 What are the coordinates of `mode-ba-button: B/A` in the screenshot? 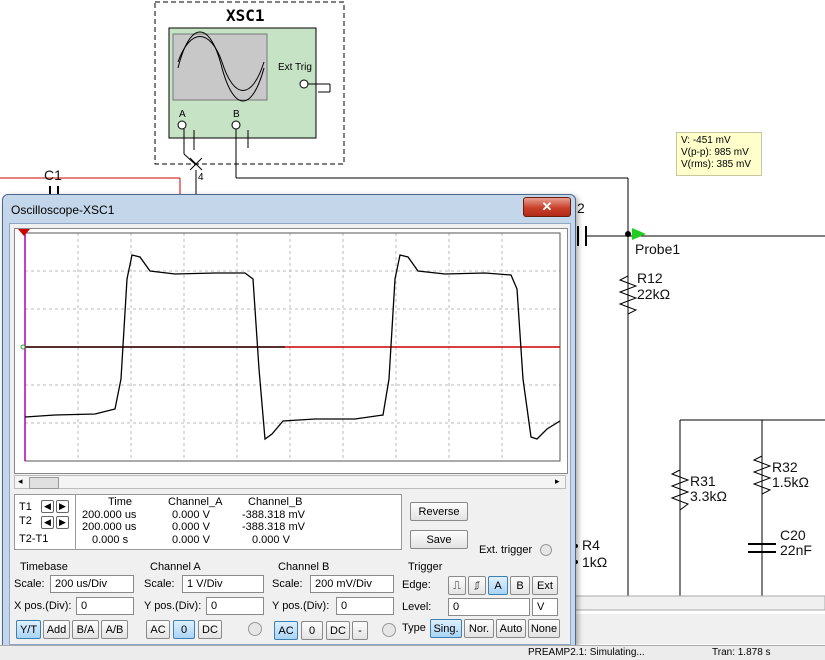 It's located at (85, 629).